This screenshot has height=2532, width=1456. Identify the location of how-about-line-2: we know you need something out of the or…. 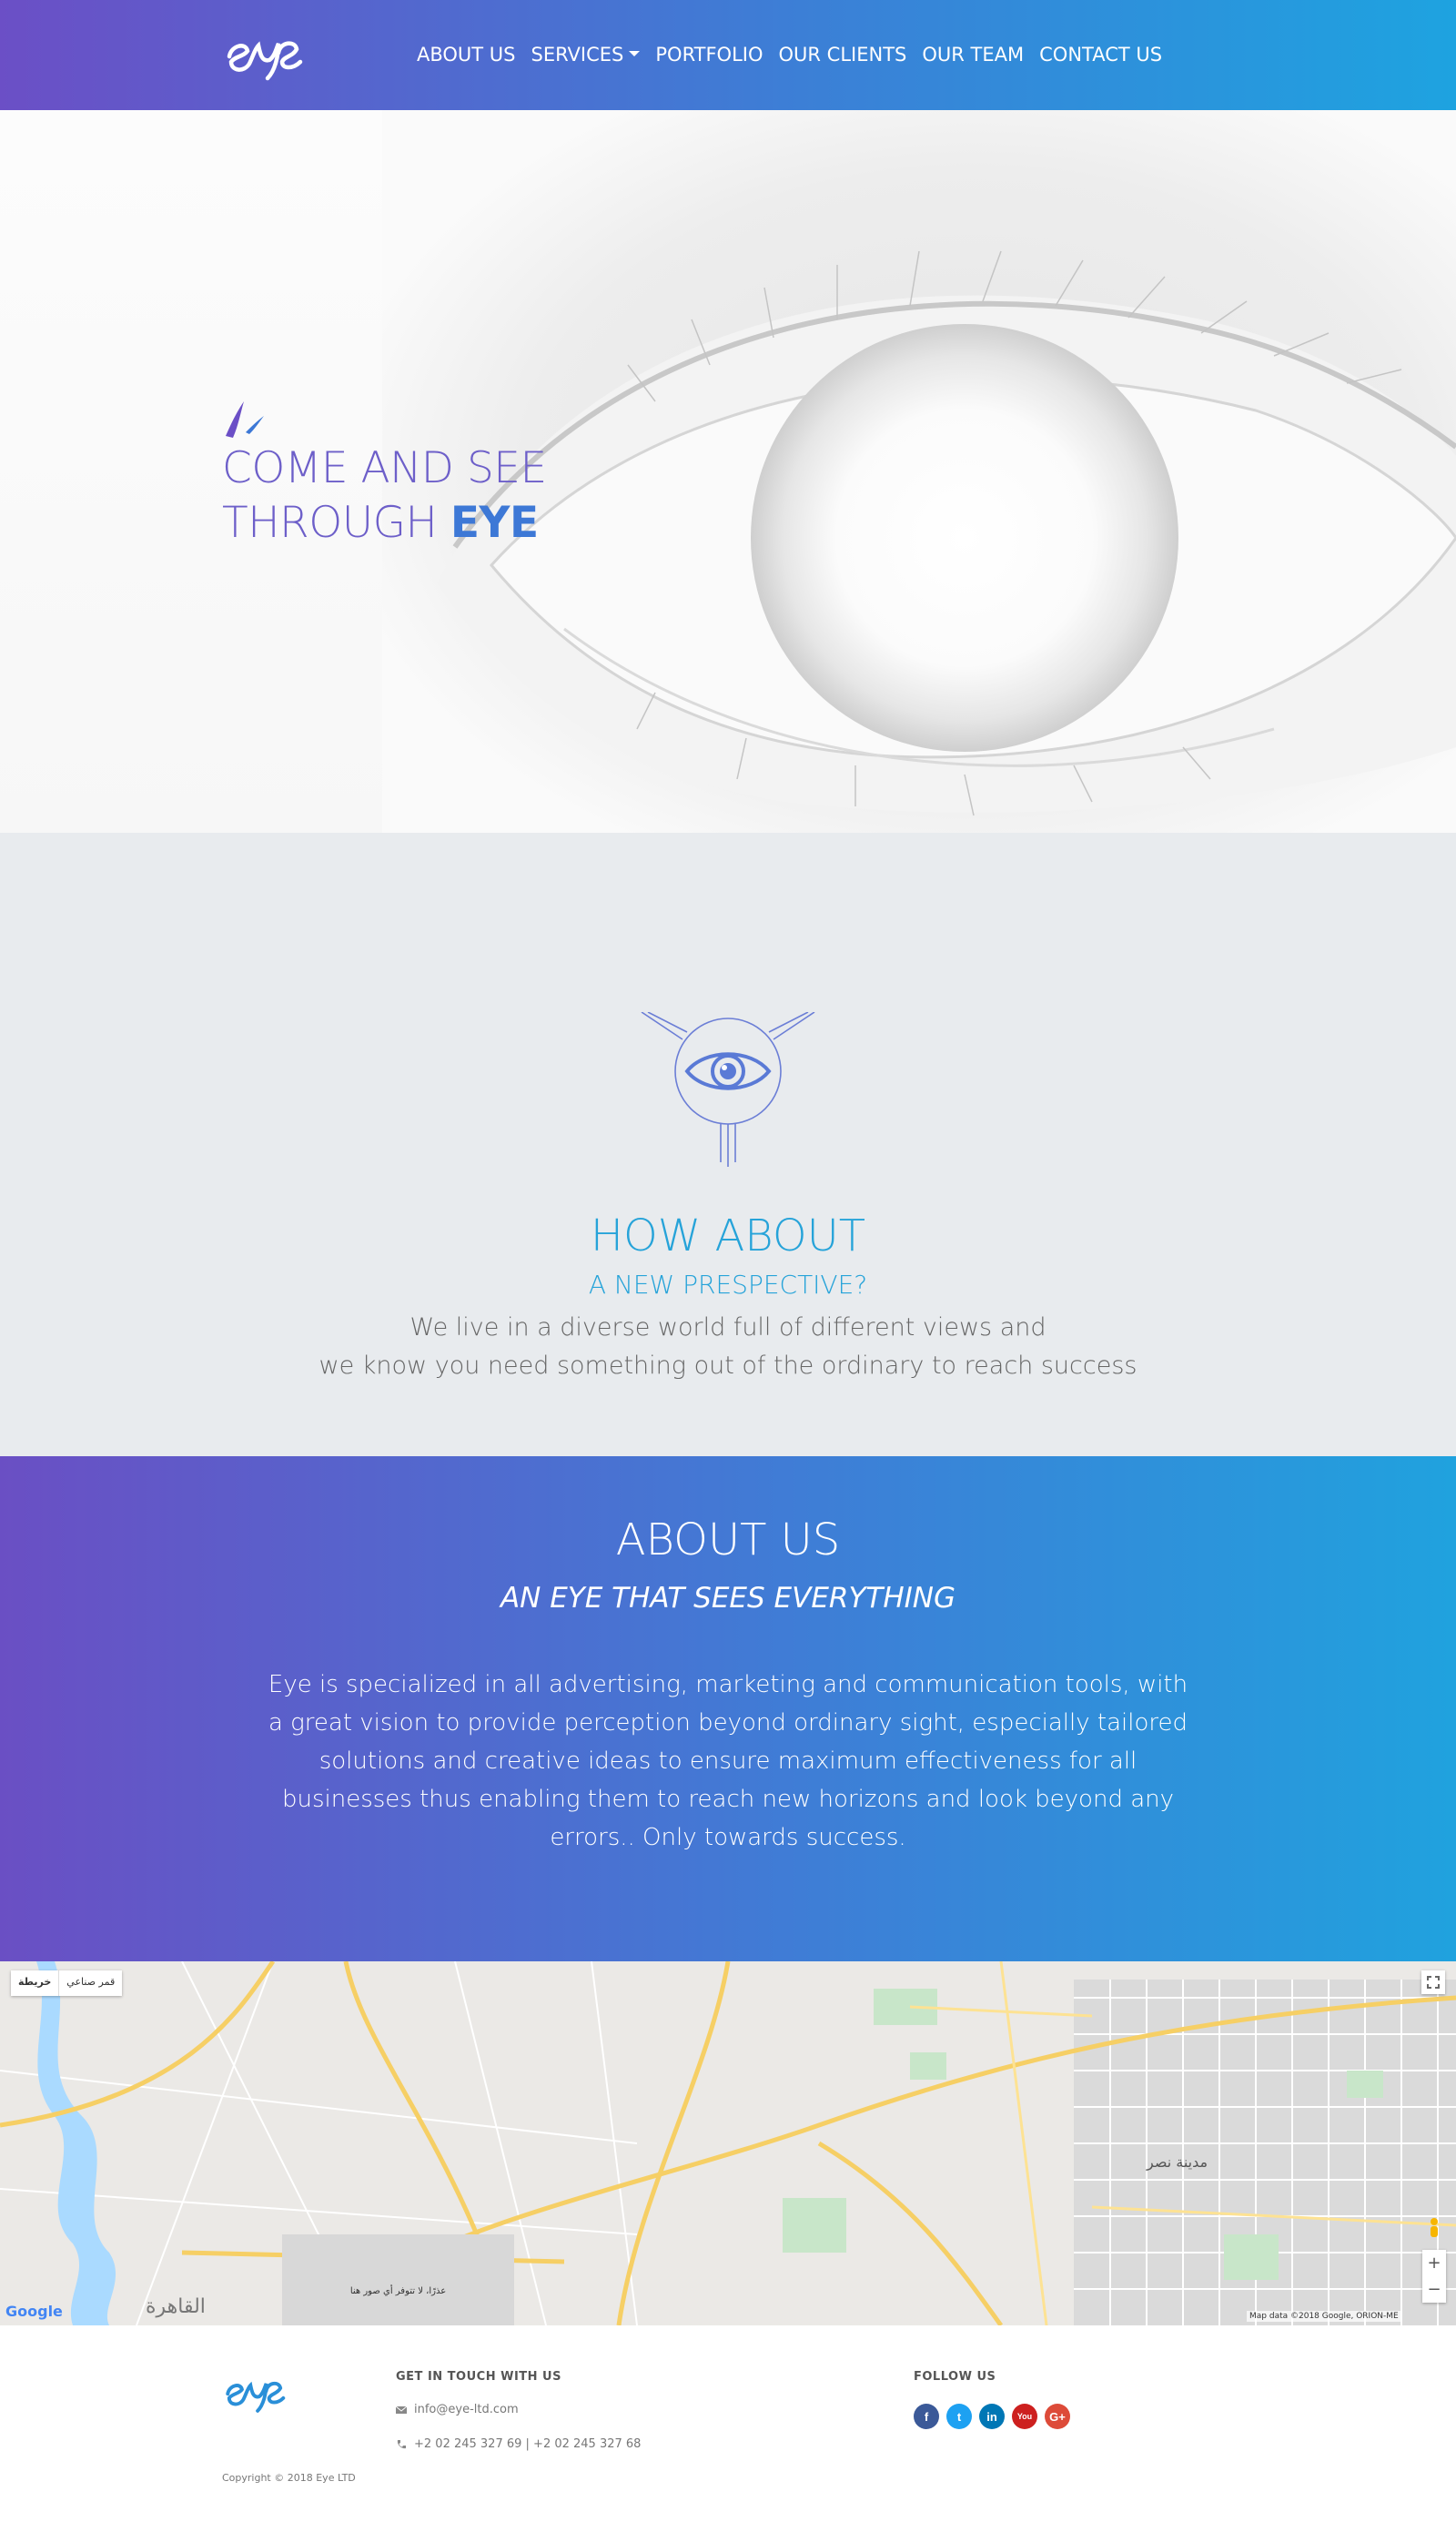
(728, 1366).